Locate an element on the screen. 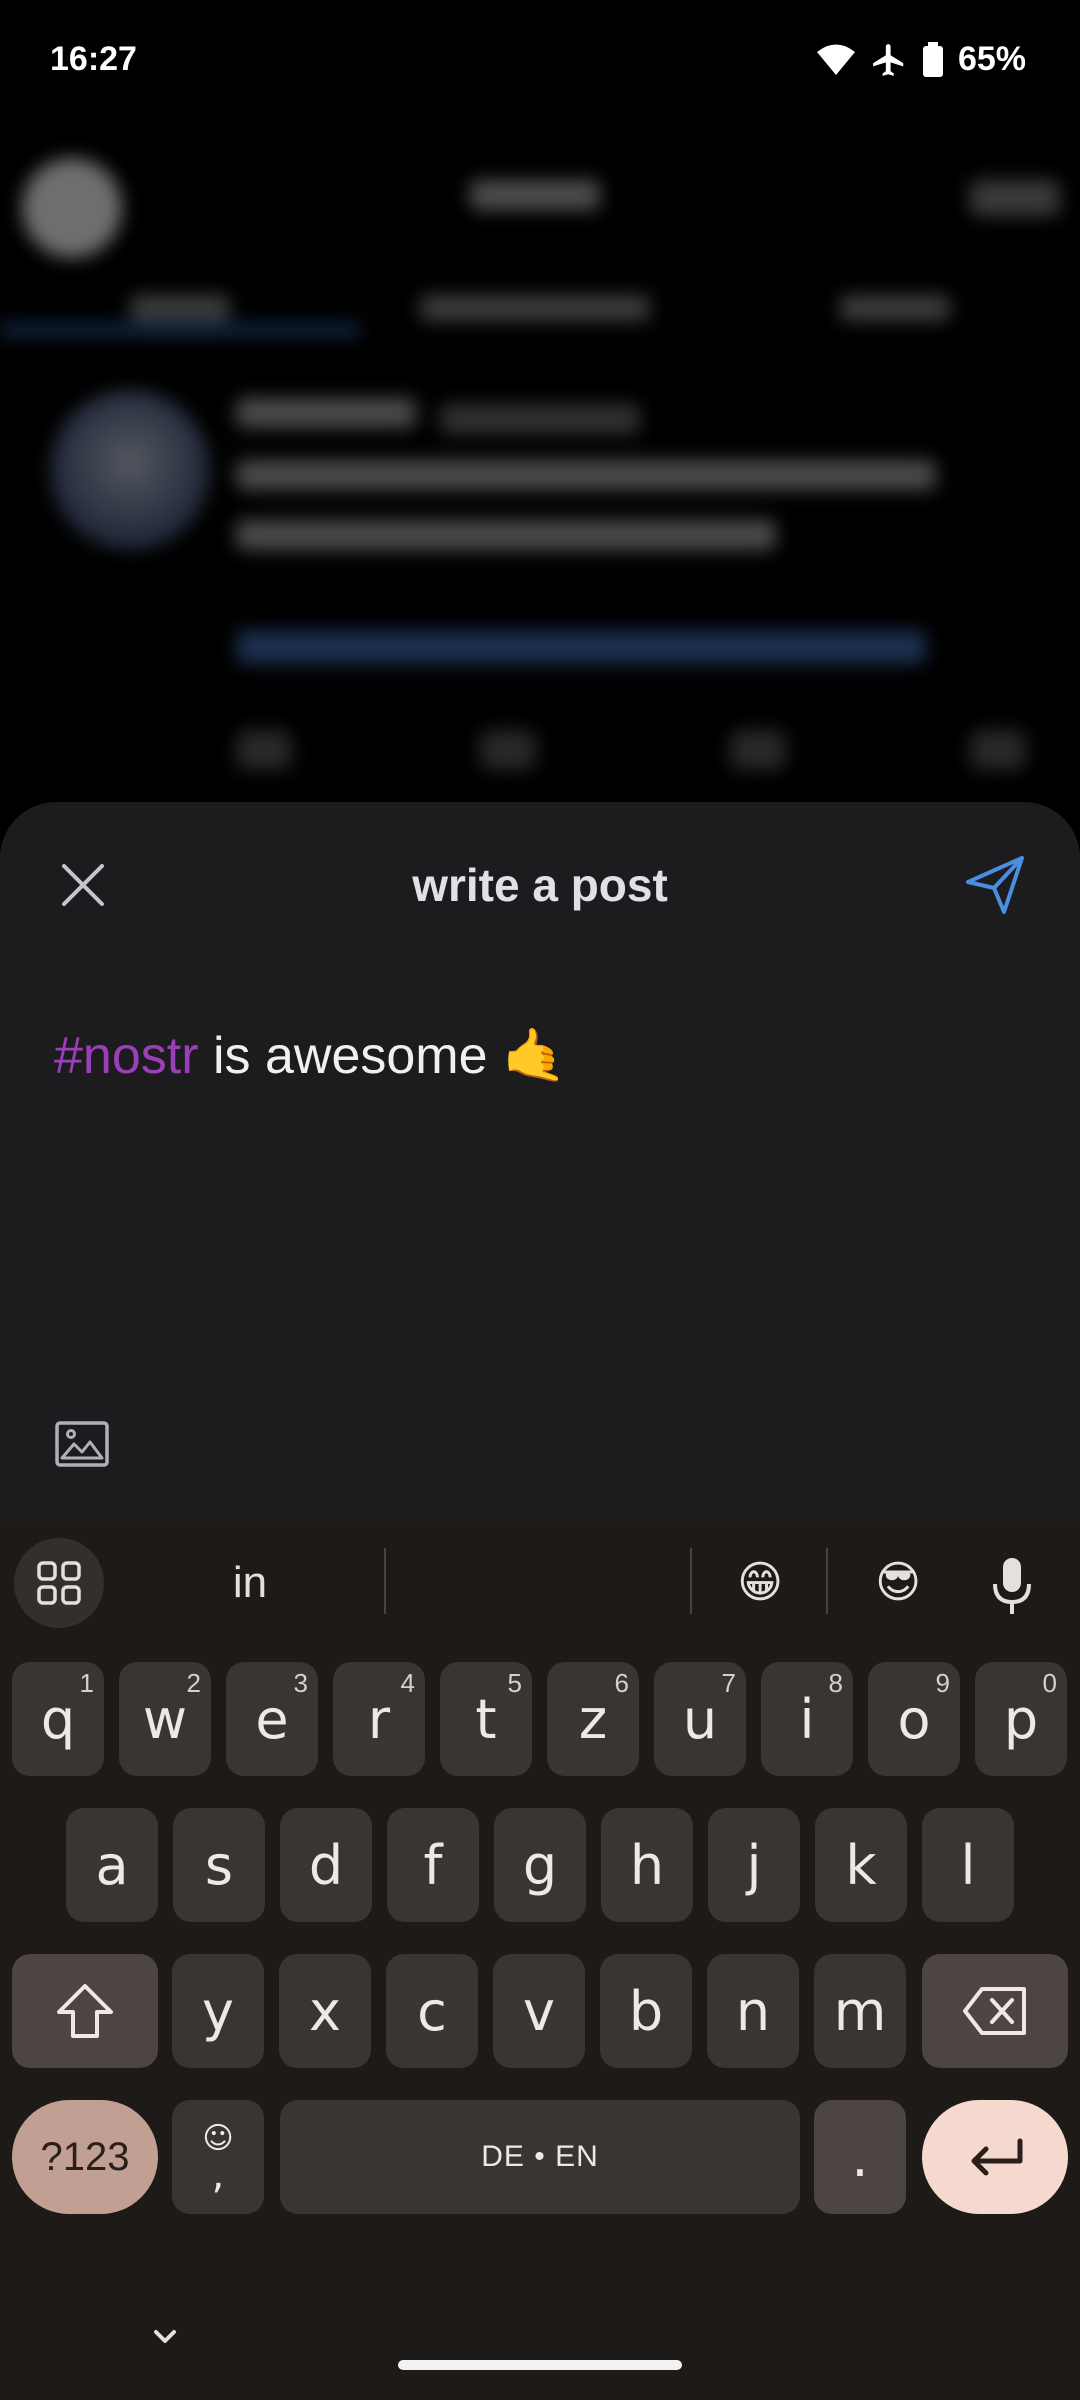  blurred-link is located at coordinates (581, 647).